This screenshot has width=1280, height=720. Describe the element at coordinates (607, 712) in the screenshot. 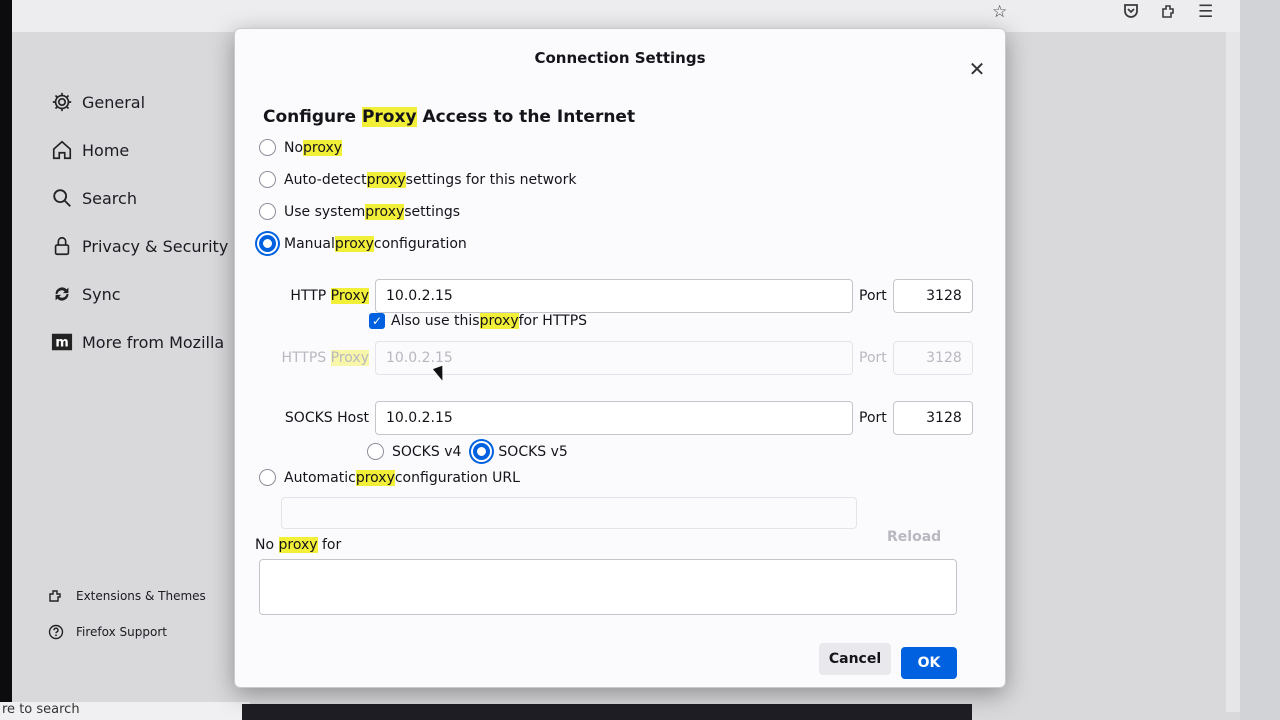

I see `taskbar` at that location.